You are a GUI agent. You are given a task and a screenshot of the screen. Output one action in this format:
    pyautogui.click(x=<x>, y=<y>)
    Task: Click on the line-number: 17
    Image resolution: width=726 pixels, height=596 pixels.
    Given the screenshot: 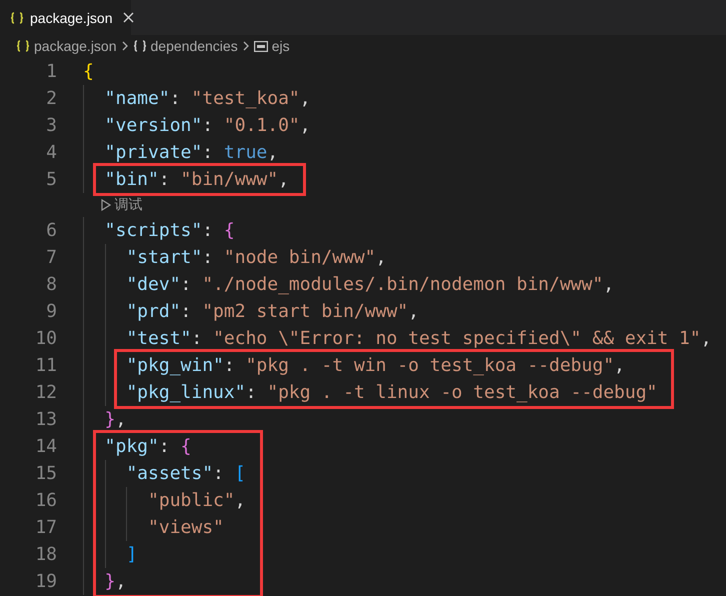 What is the action you would take?
    pyautogui.click(x=45, y=528)
    